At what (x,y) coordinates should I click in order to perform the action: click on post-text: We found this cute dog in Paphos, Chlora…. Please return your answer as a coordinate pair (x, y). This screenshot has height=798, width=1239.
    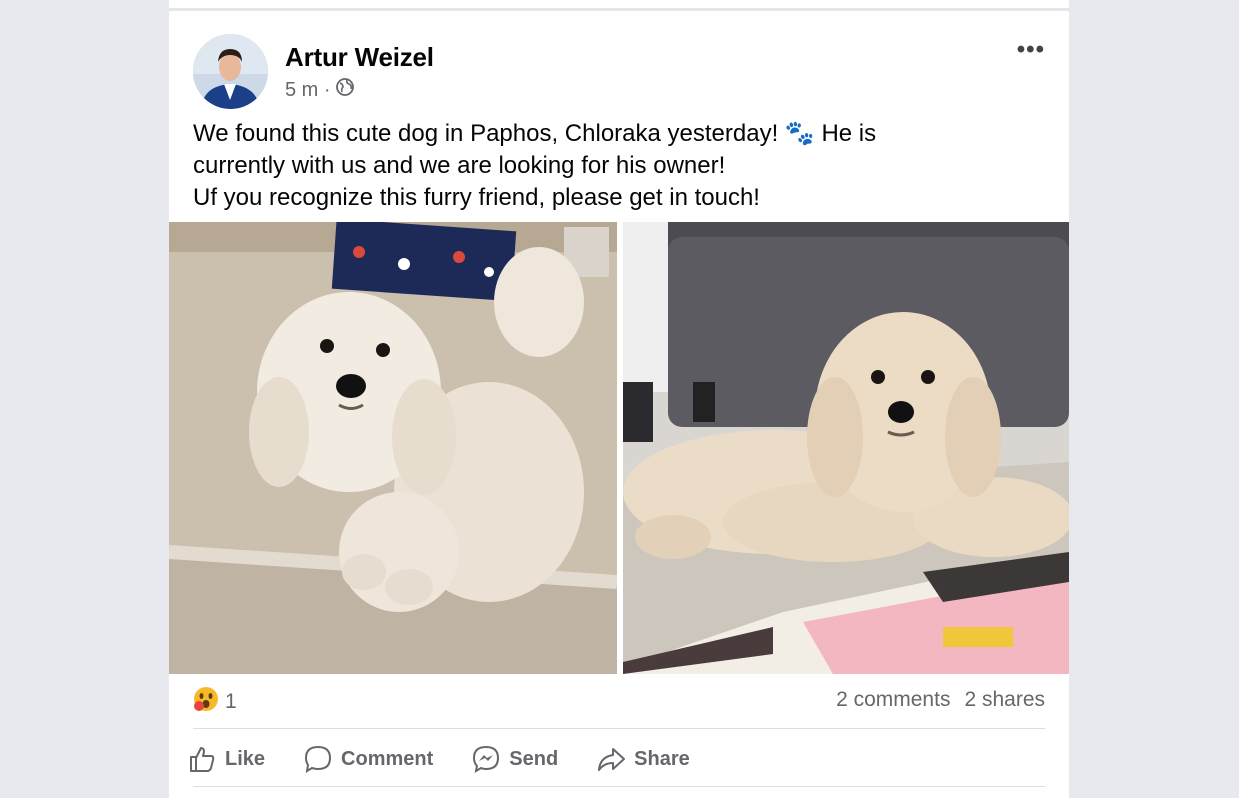
    Looking at the image, I should click on (623, 166).